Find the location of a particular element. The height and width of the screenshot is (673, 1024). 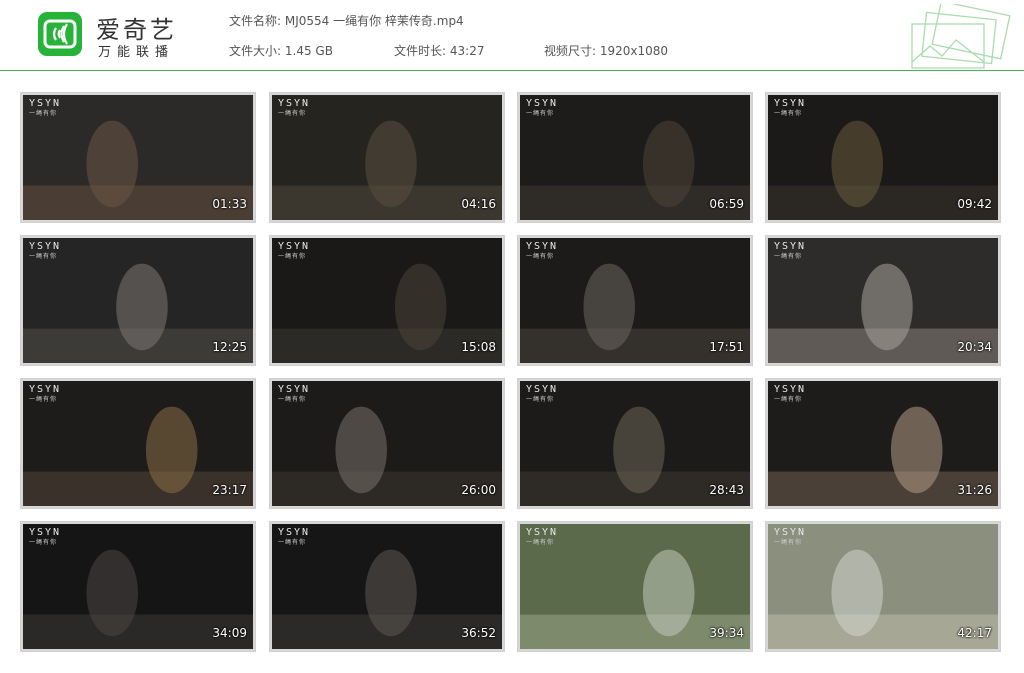

thumbnail-frame: YSYN 一绳有你 04:16 is located at coordinates (387, 157).